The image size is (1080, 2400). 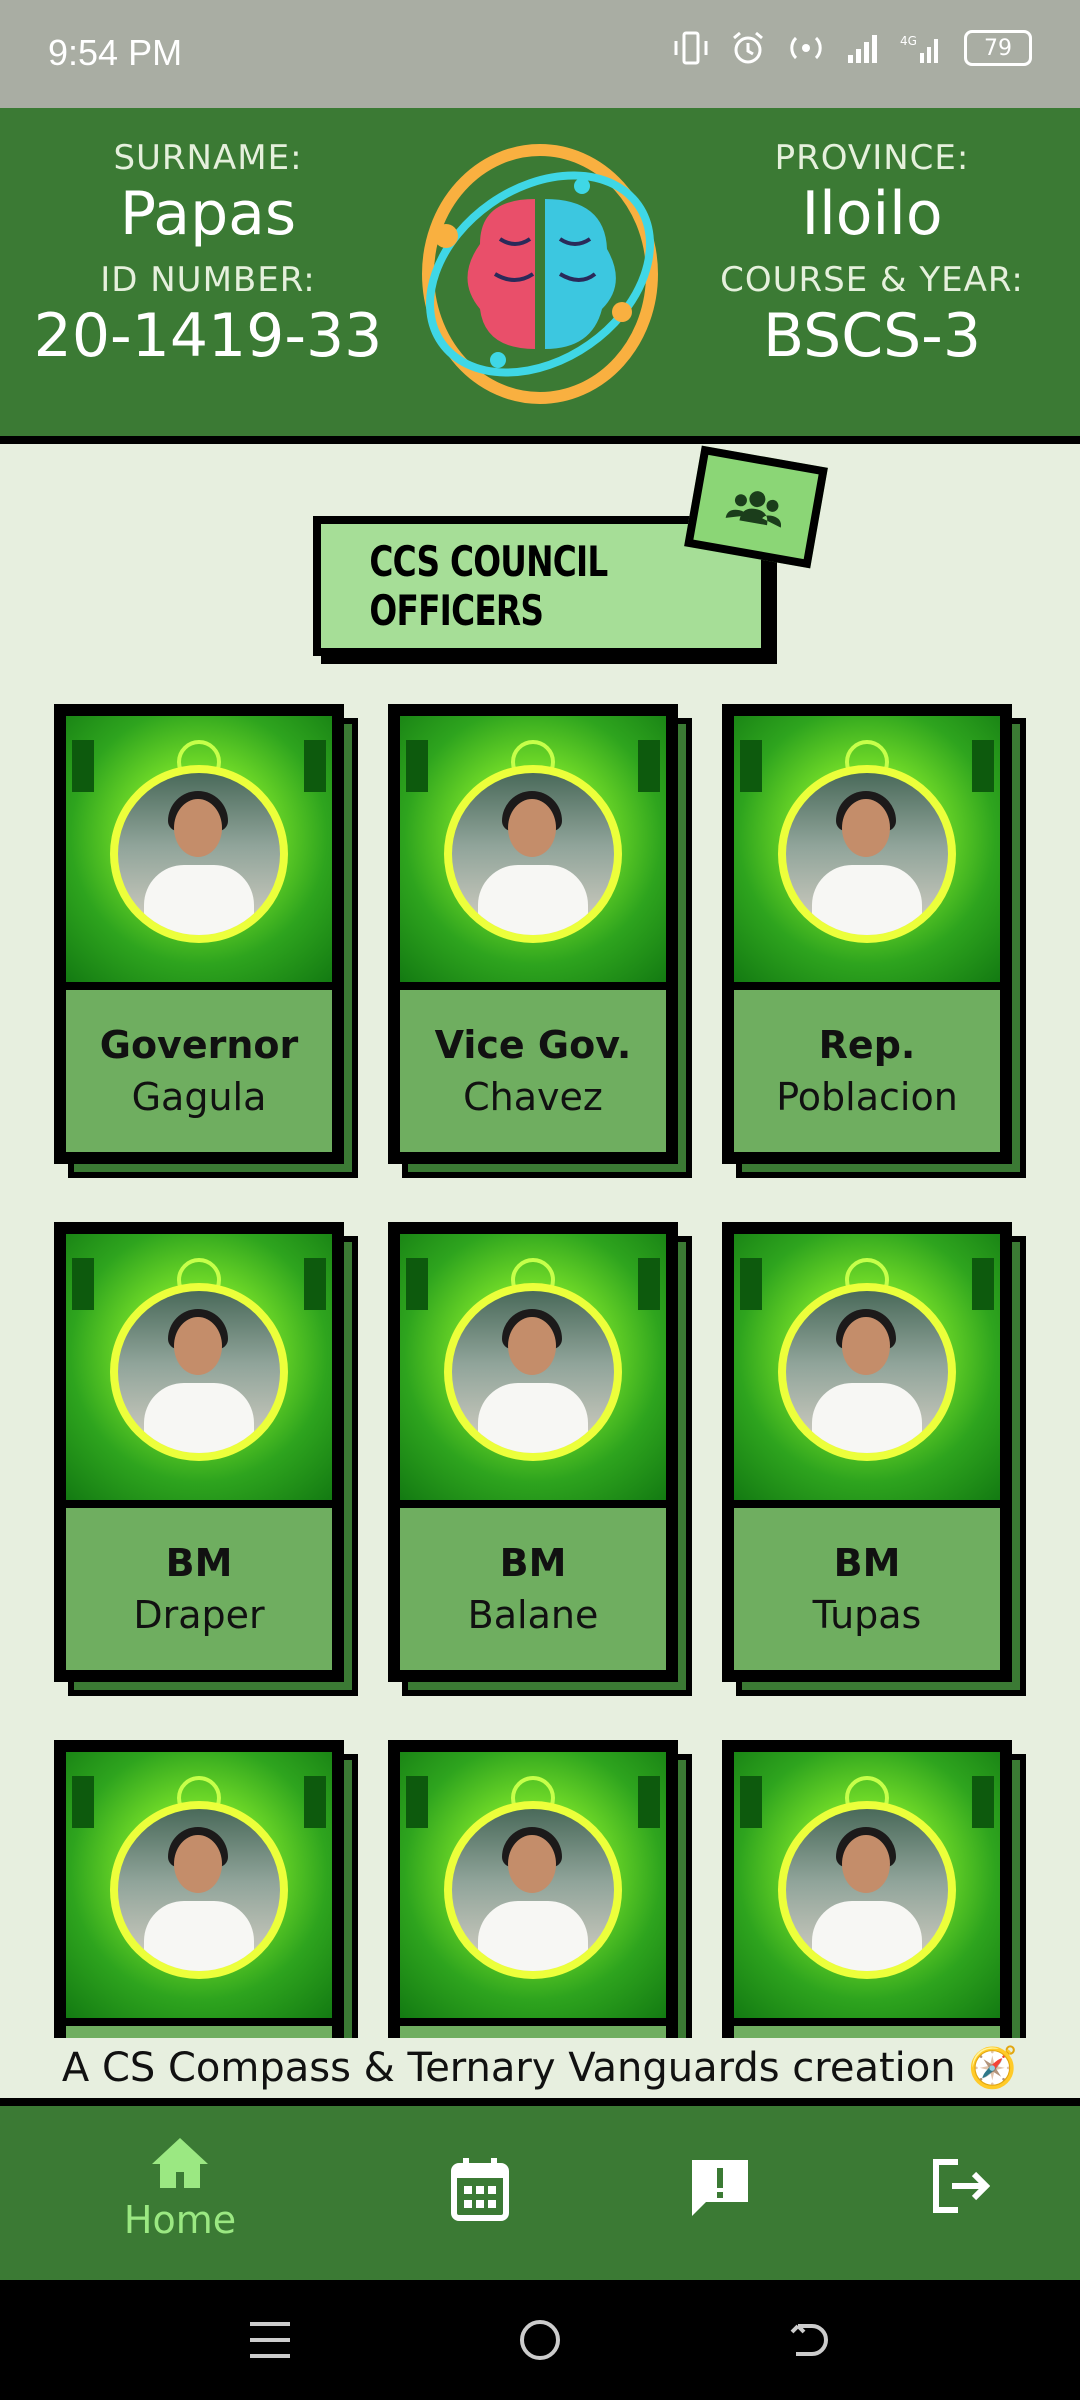 What do you see at coordinates (867, 1097) in the screenshot?
I see `officer-name: Poblacion` at bounding box center [867, 1097].